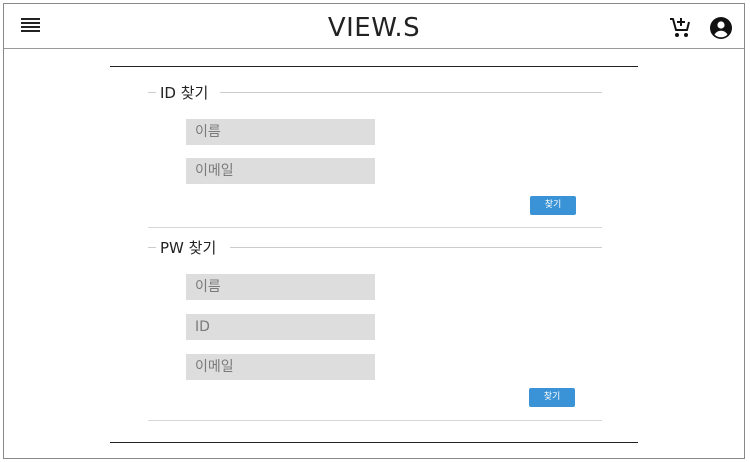 The image size is (750, 462). Describe the element at coordinates (680, 28) in the screenshot. I see `add-shopping-cart-icon` at that location.